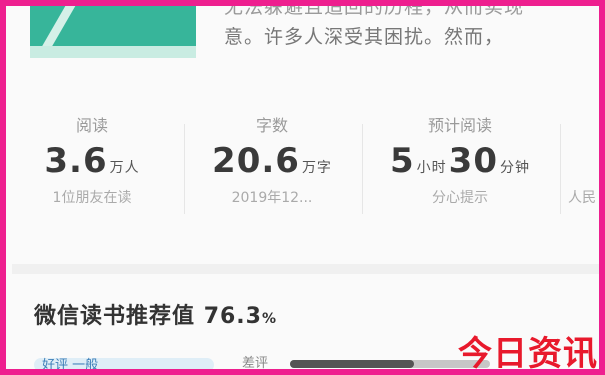  Describe the element at coordinates (255, 363) in the screenshot. I see `rating-bad-label: 差评` at that location.